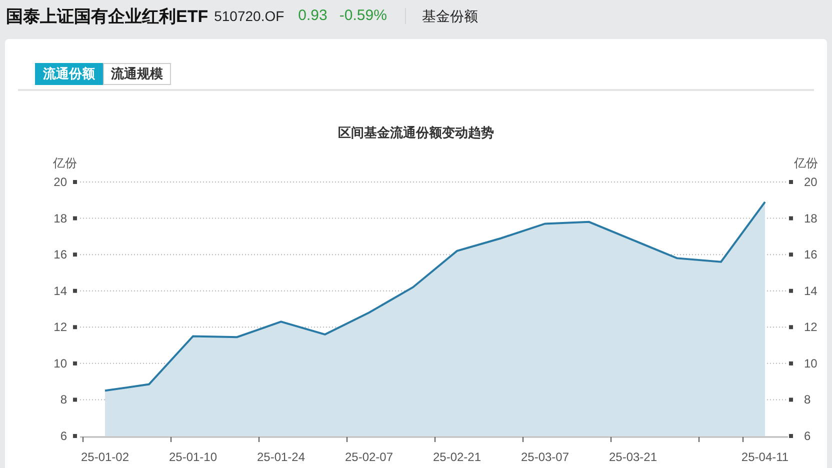 Image resolution: width=832 pixels, height=468 pixels. Describe the element at coordinates (313, 16) in the screenshot. I see `price-value: 0.93` at that location.